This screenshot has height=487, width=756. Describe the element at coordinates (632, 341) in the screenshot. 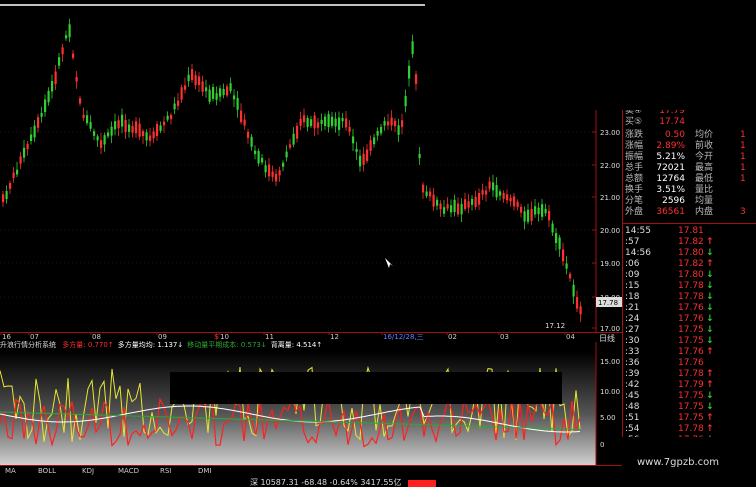

I see `tick-time: :30` at that location.